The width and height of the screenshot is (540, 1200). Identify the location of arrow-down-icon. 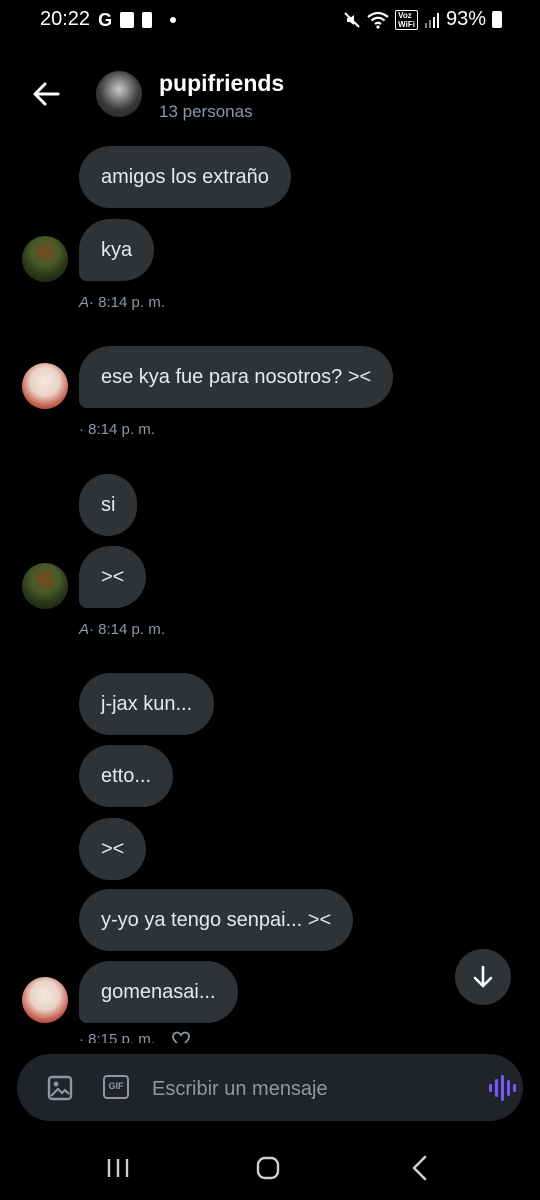
(483, 976).